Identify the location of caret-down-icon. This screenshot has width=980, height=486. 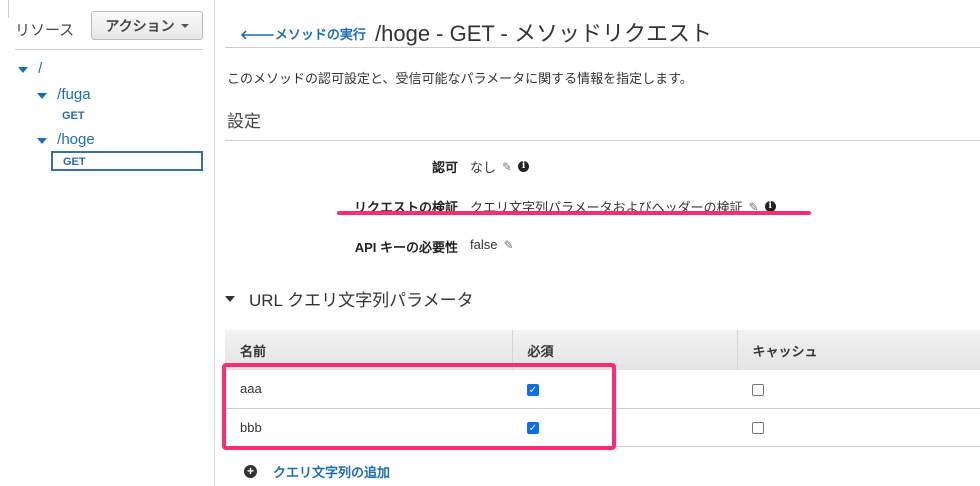
(184, 25).